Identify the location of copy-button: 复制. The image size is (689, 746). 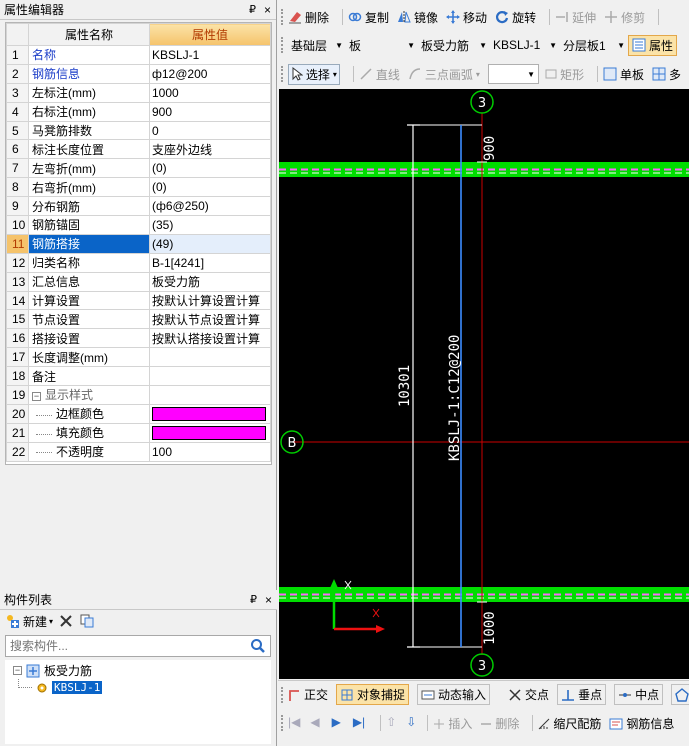
(368, 17).